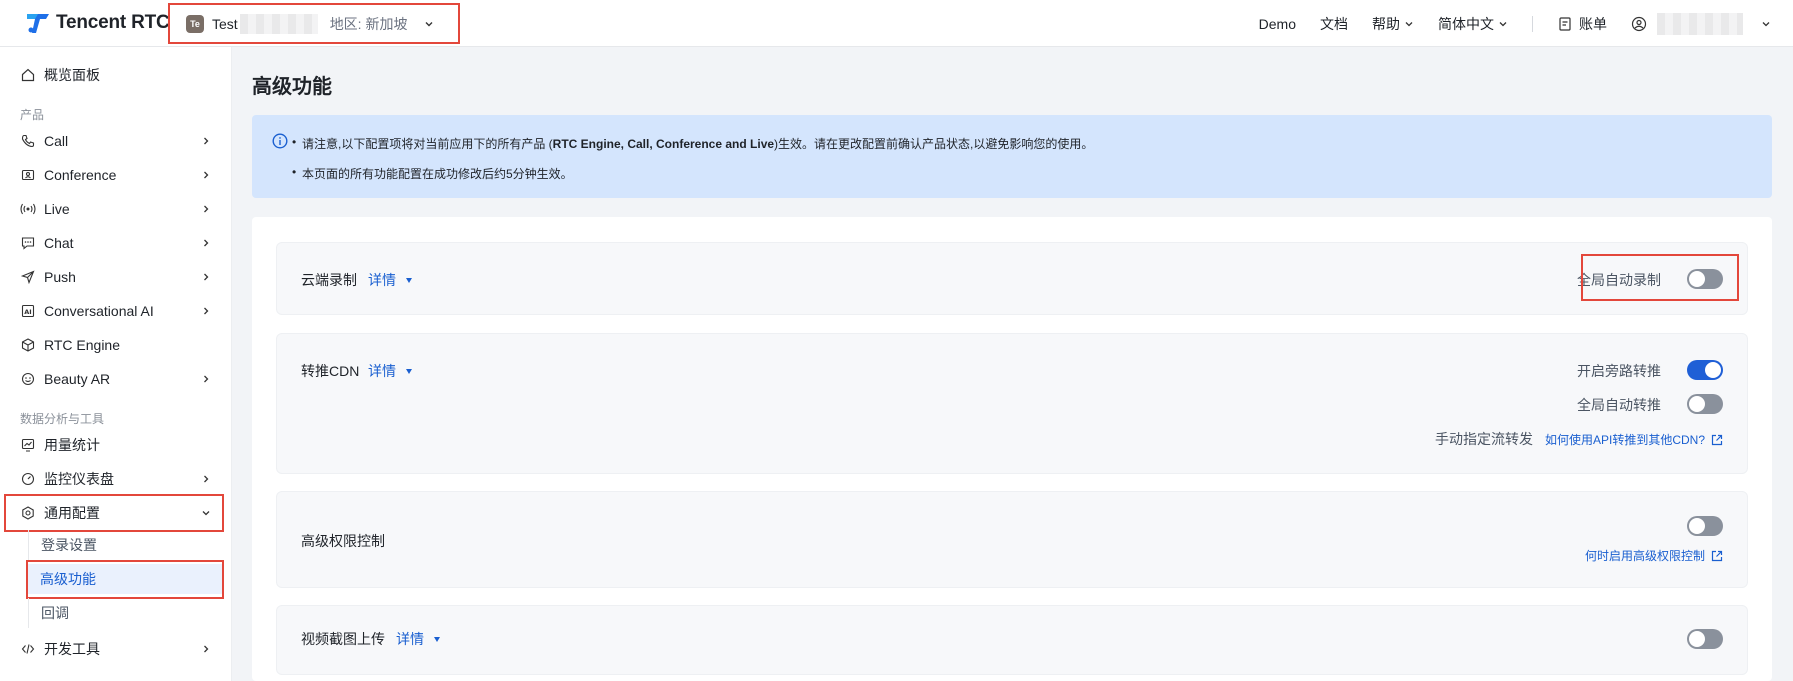  I want to click on card-video-snapshot: 视频截图上传 详情, so click(1012, 640).